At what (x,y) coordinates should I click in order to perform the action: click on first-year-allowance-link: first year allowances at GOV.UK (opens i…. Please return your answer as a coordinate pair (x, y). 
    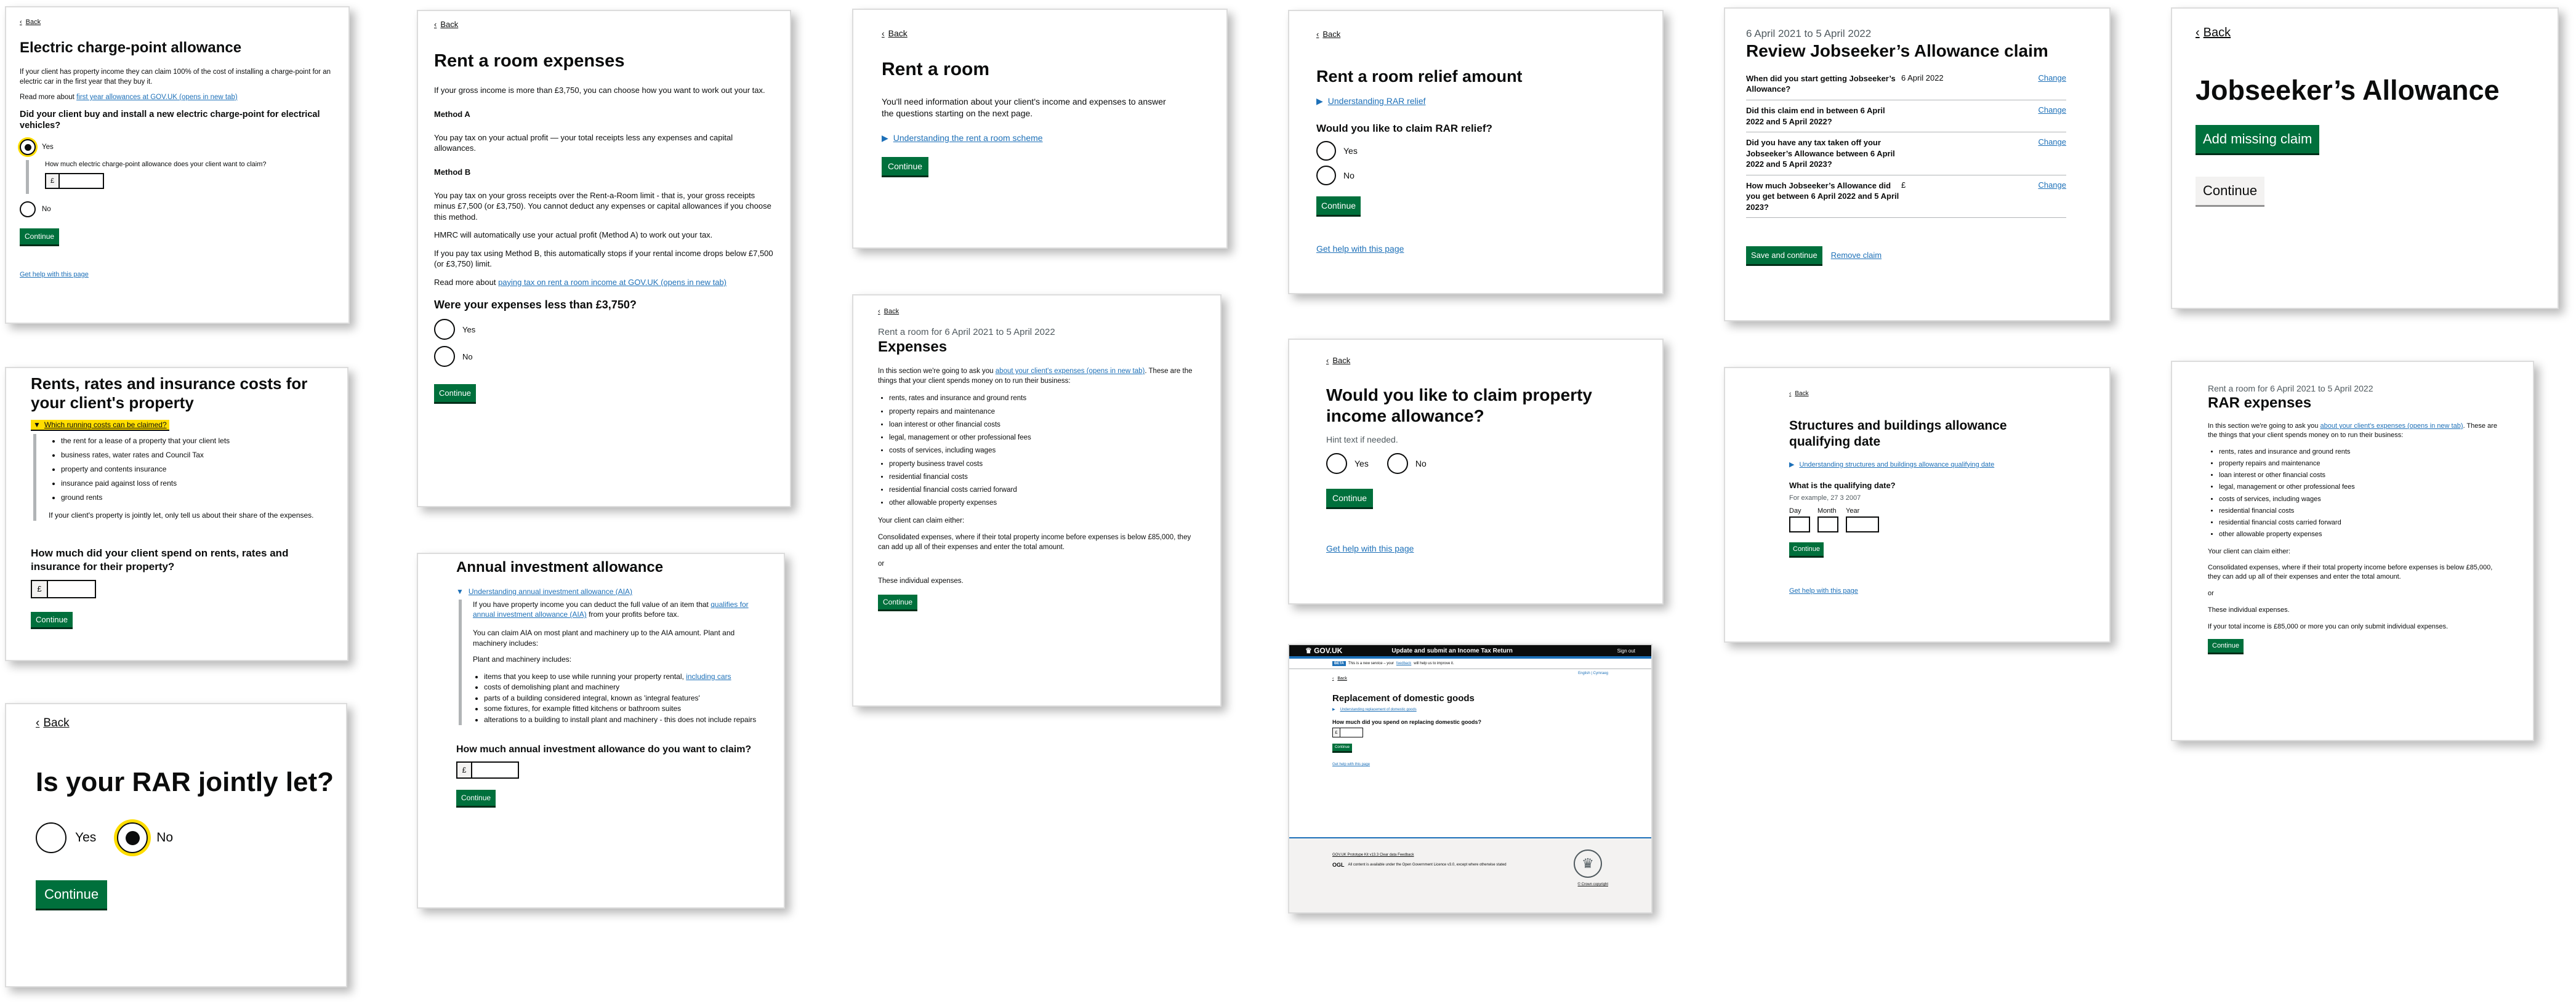
    Looking at the image, I should click on (157, 97).